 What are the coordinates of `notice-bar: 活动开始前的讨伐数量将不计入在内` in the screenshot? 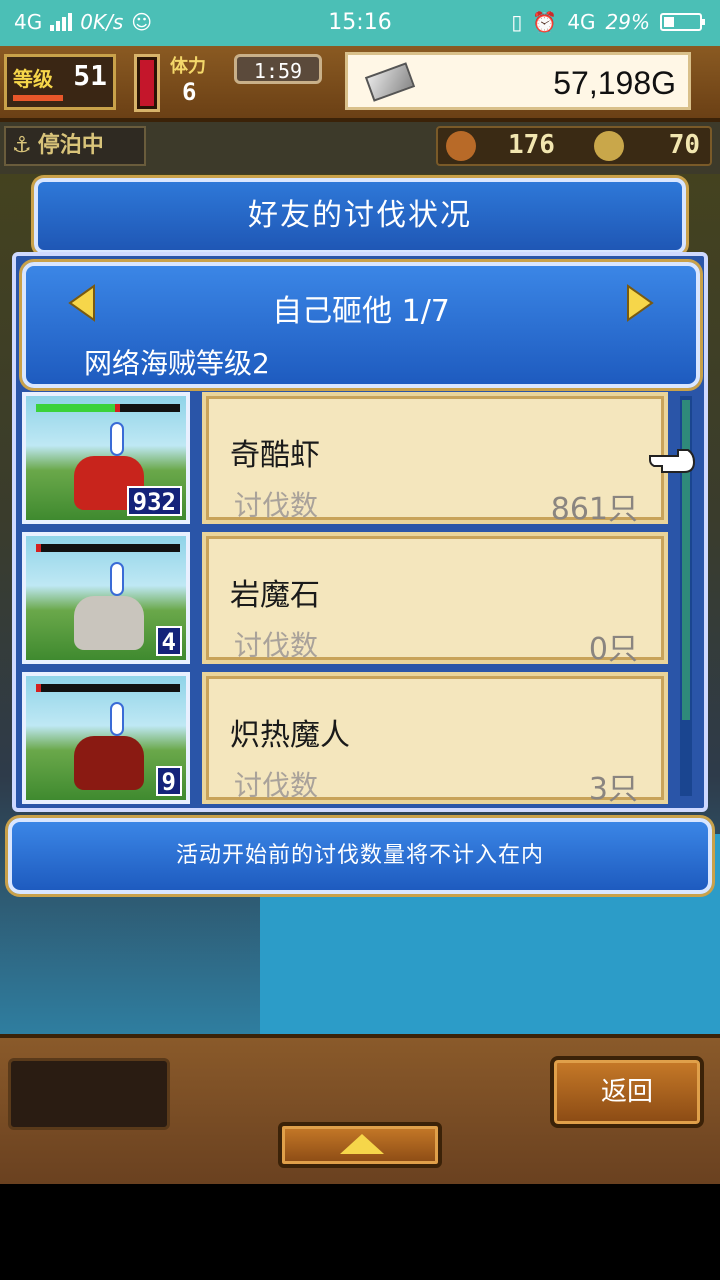 It's located at (360, 856).